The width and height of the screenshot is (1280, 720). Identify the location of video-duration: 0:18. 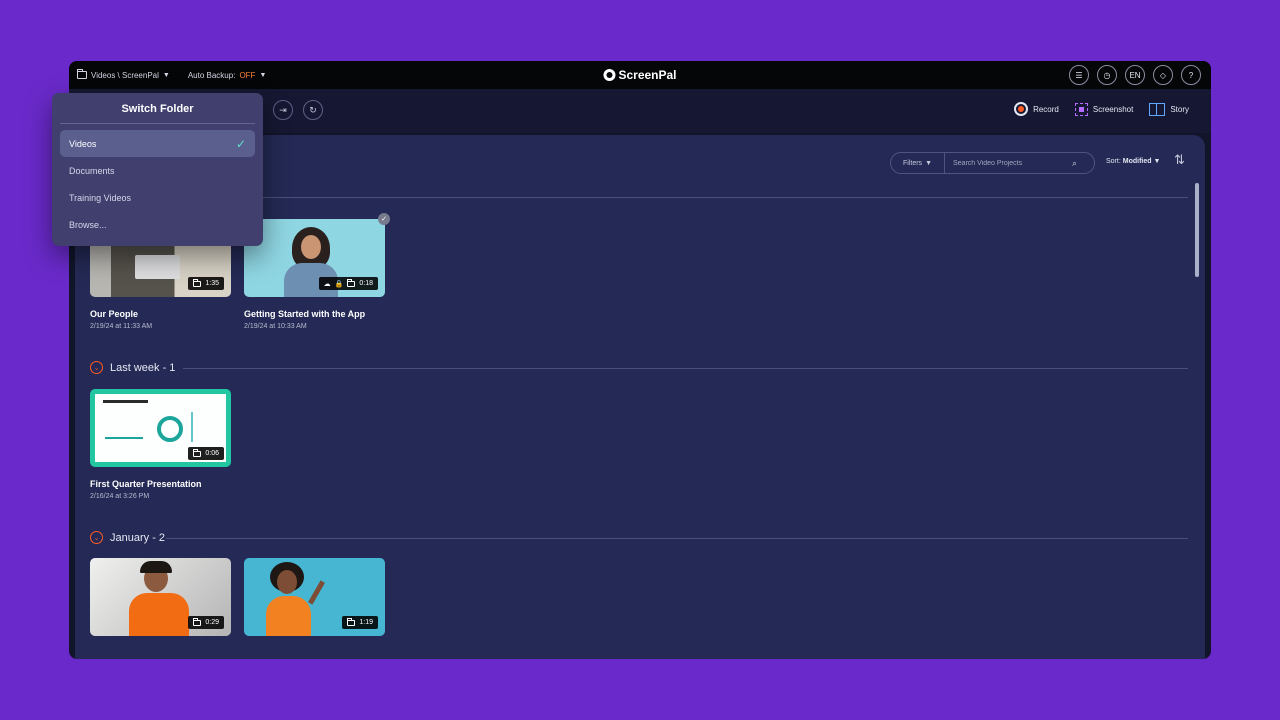
(366, 283).